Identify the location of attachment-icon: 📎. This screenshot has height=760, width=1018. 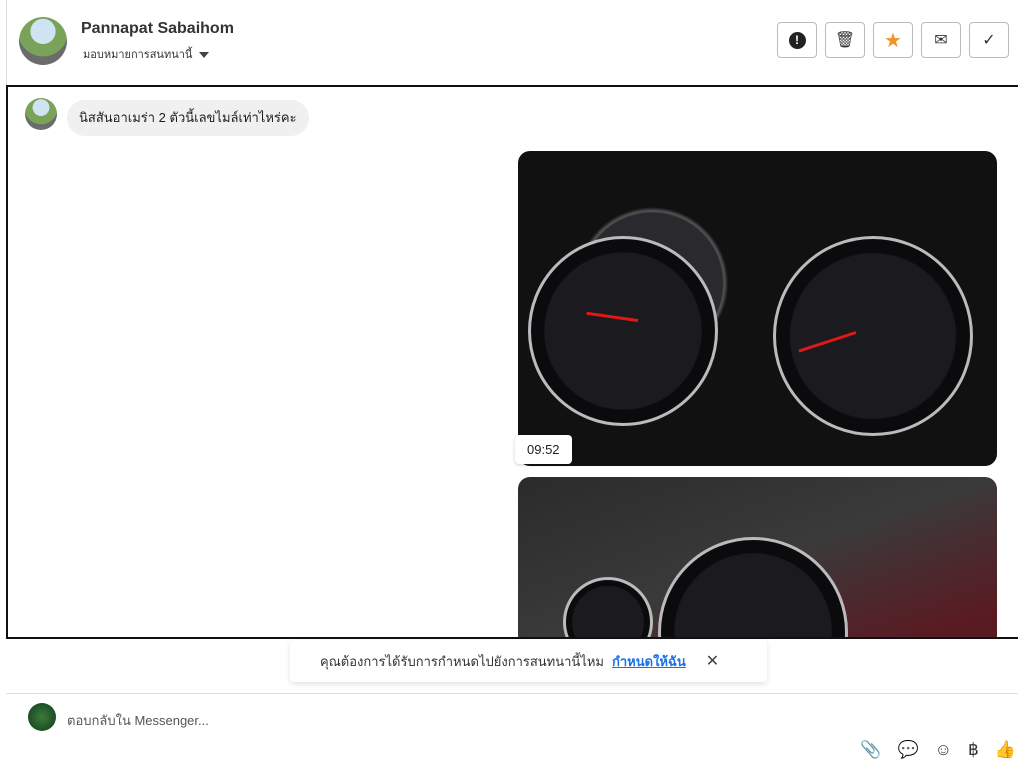
(870, 750).